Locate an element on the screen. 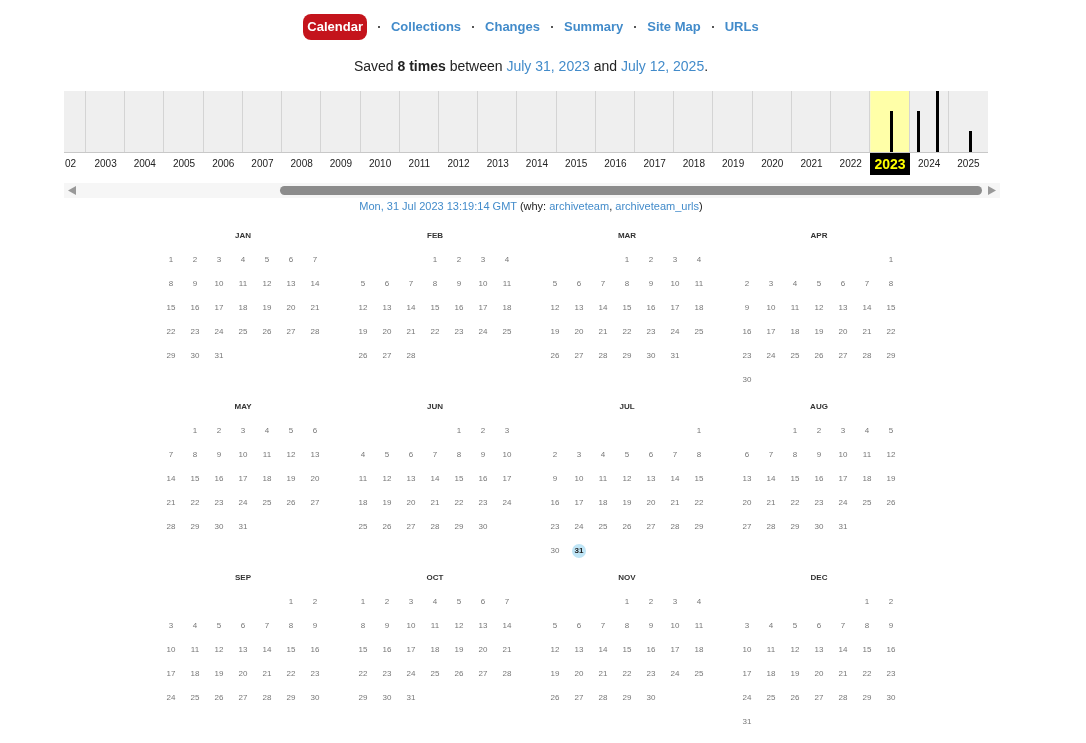 The height and width of the screenshot is (743, 1086). year-label: 2023 is located at coordinates (890, 164).